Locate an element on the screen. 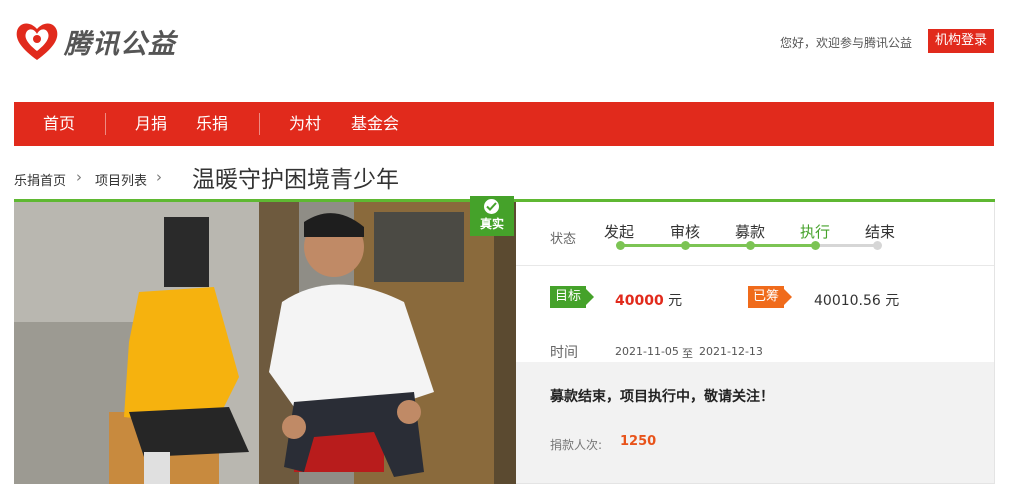  status-notice: 募款结束，项目执行中，敬请关注！ is located at coordinates (662, 397).